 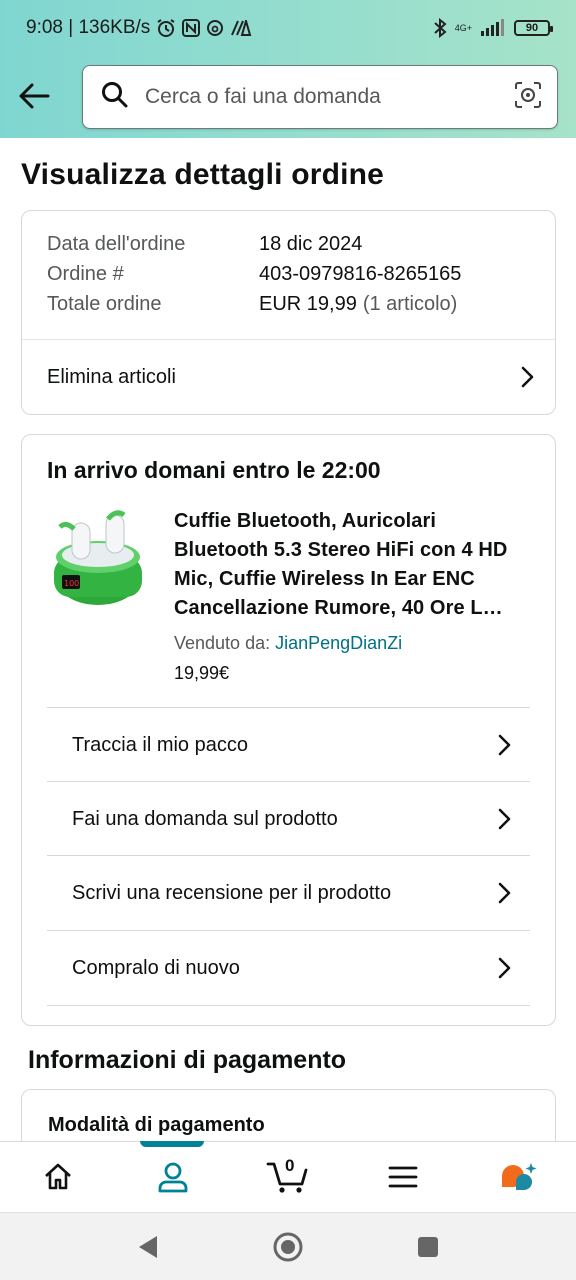 I want to click on seller-label: Venduto da:, so click(x=222, y=643).